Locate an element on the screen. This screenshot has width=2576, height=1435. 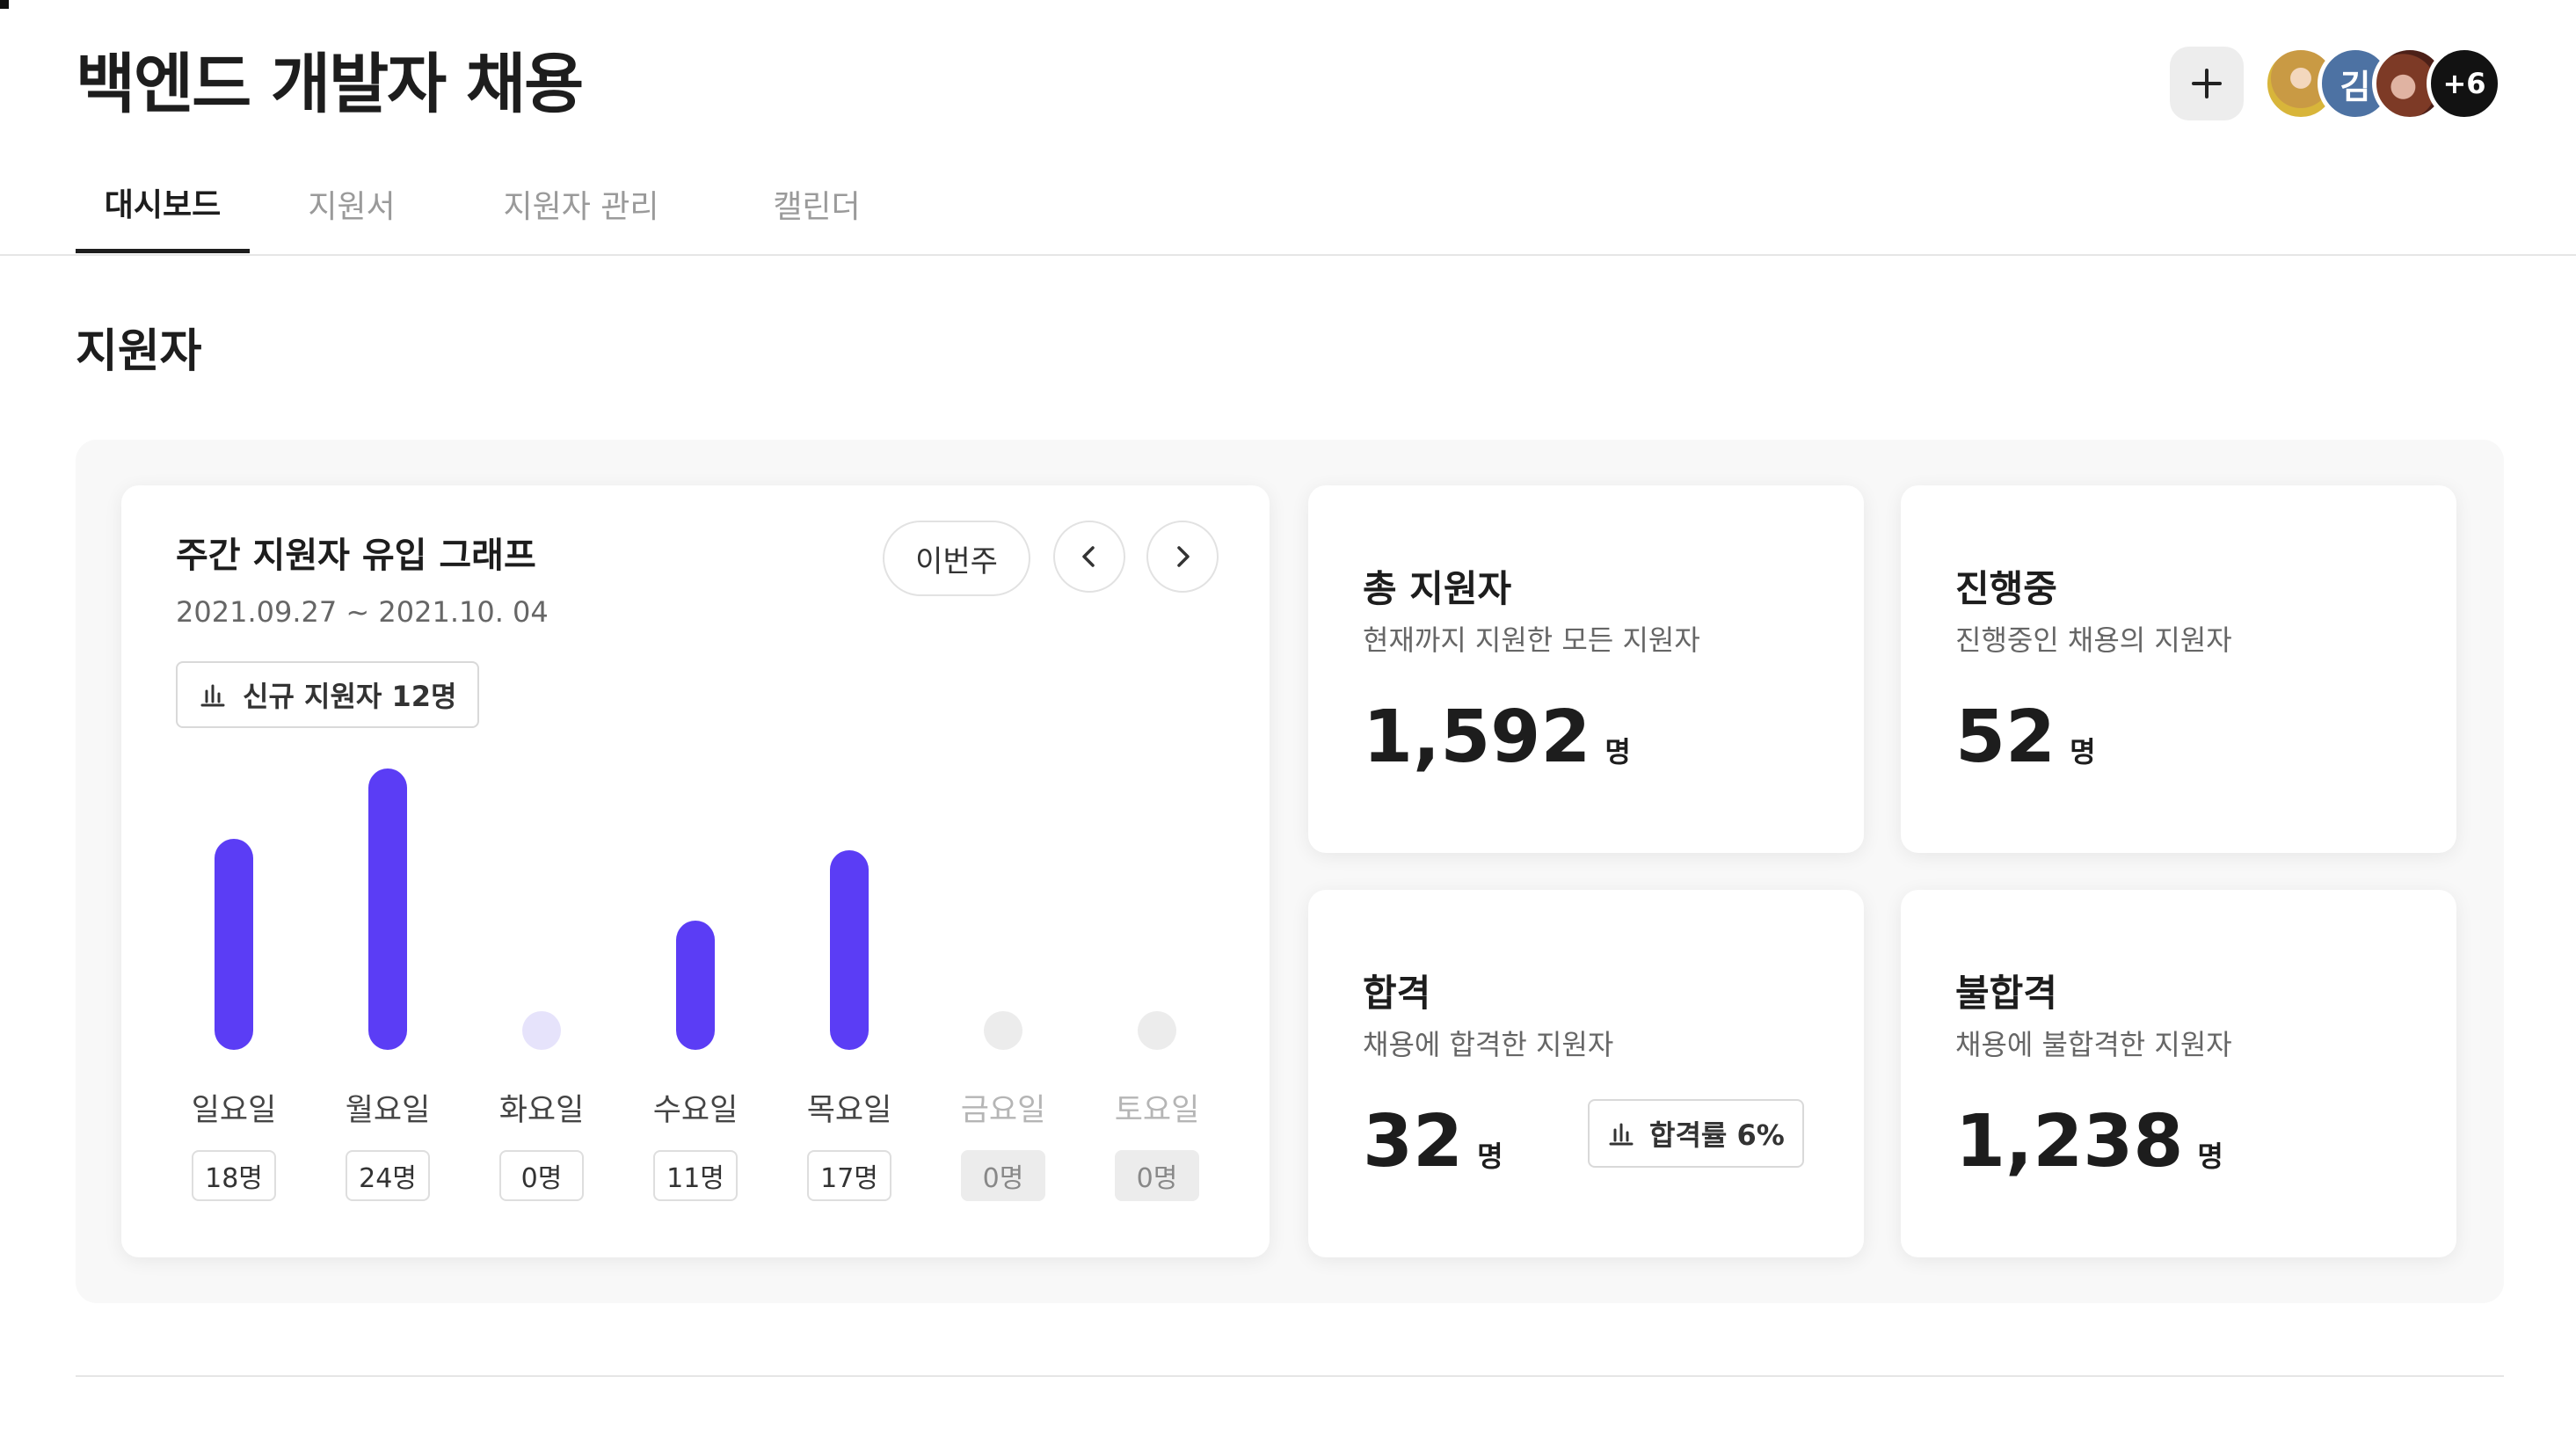
stat-description: 진행중인 채용의 지원자 is located at coordinates (2093, 640).